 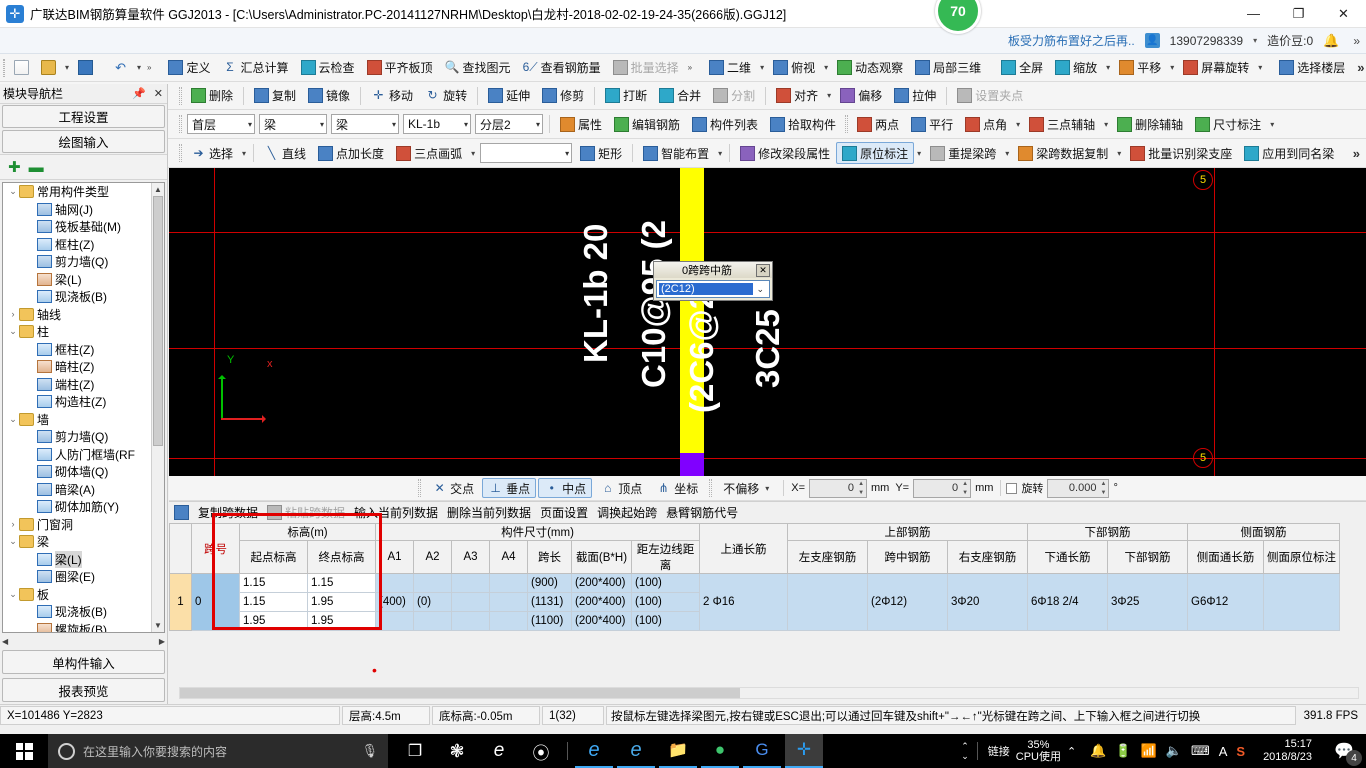 I want to click on cantilever-code-action: 悬臂钢筋代号, so click(x=702, y=512).